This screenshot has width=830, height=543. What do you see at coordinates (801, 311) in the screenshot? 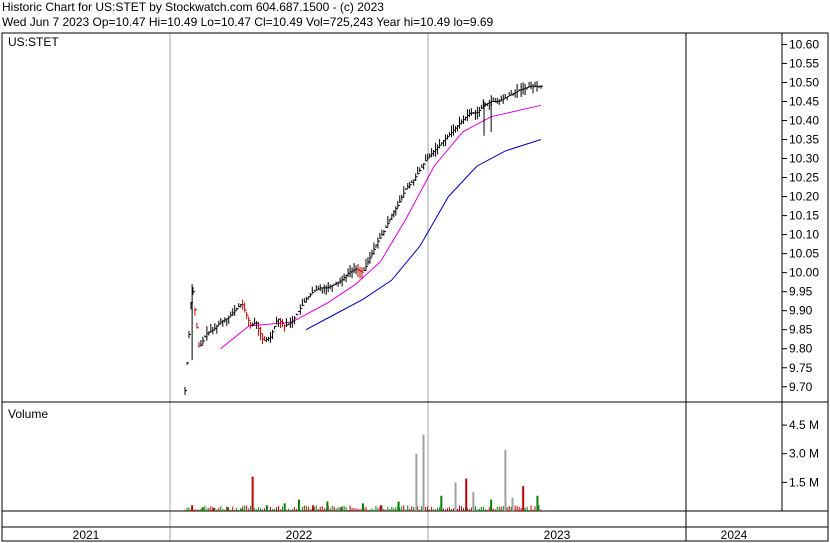
I see `price-tick-label: 9.90` at bounding box center [801, 311].